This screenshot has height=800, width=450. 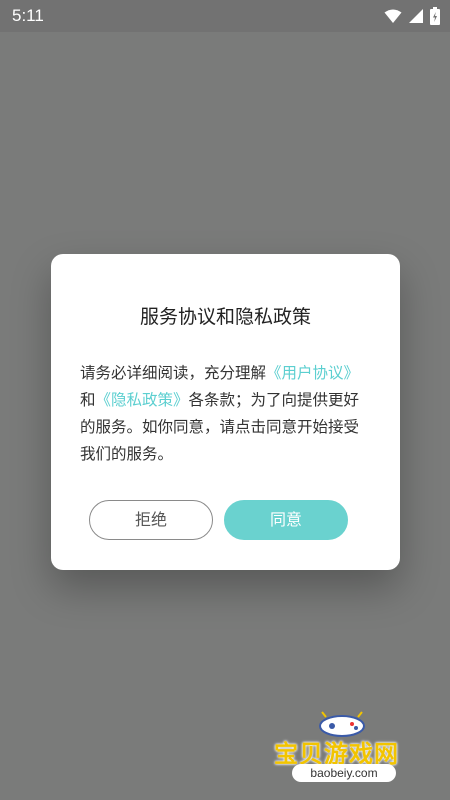 I want to click on body-text-part-1: 请务必详细阅读，充分理解, so click(x=173, y=373).